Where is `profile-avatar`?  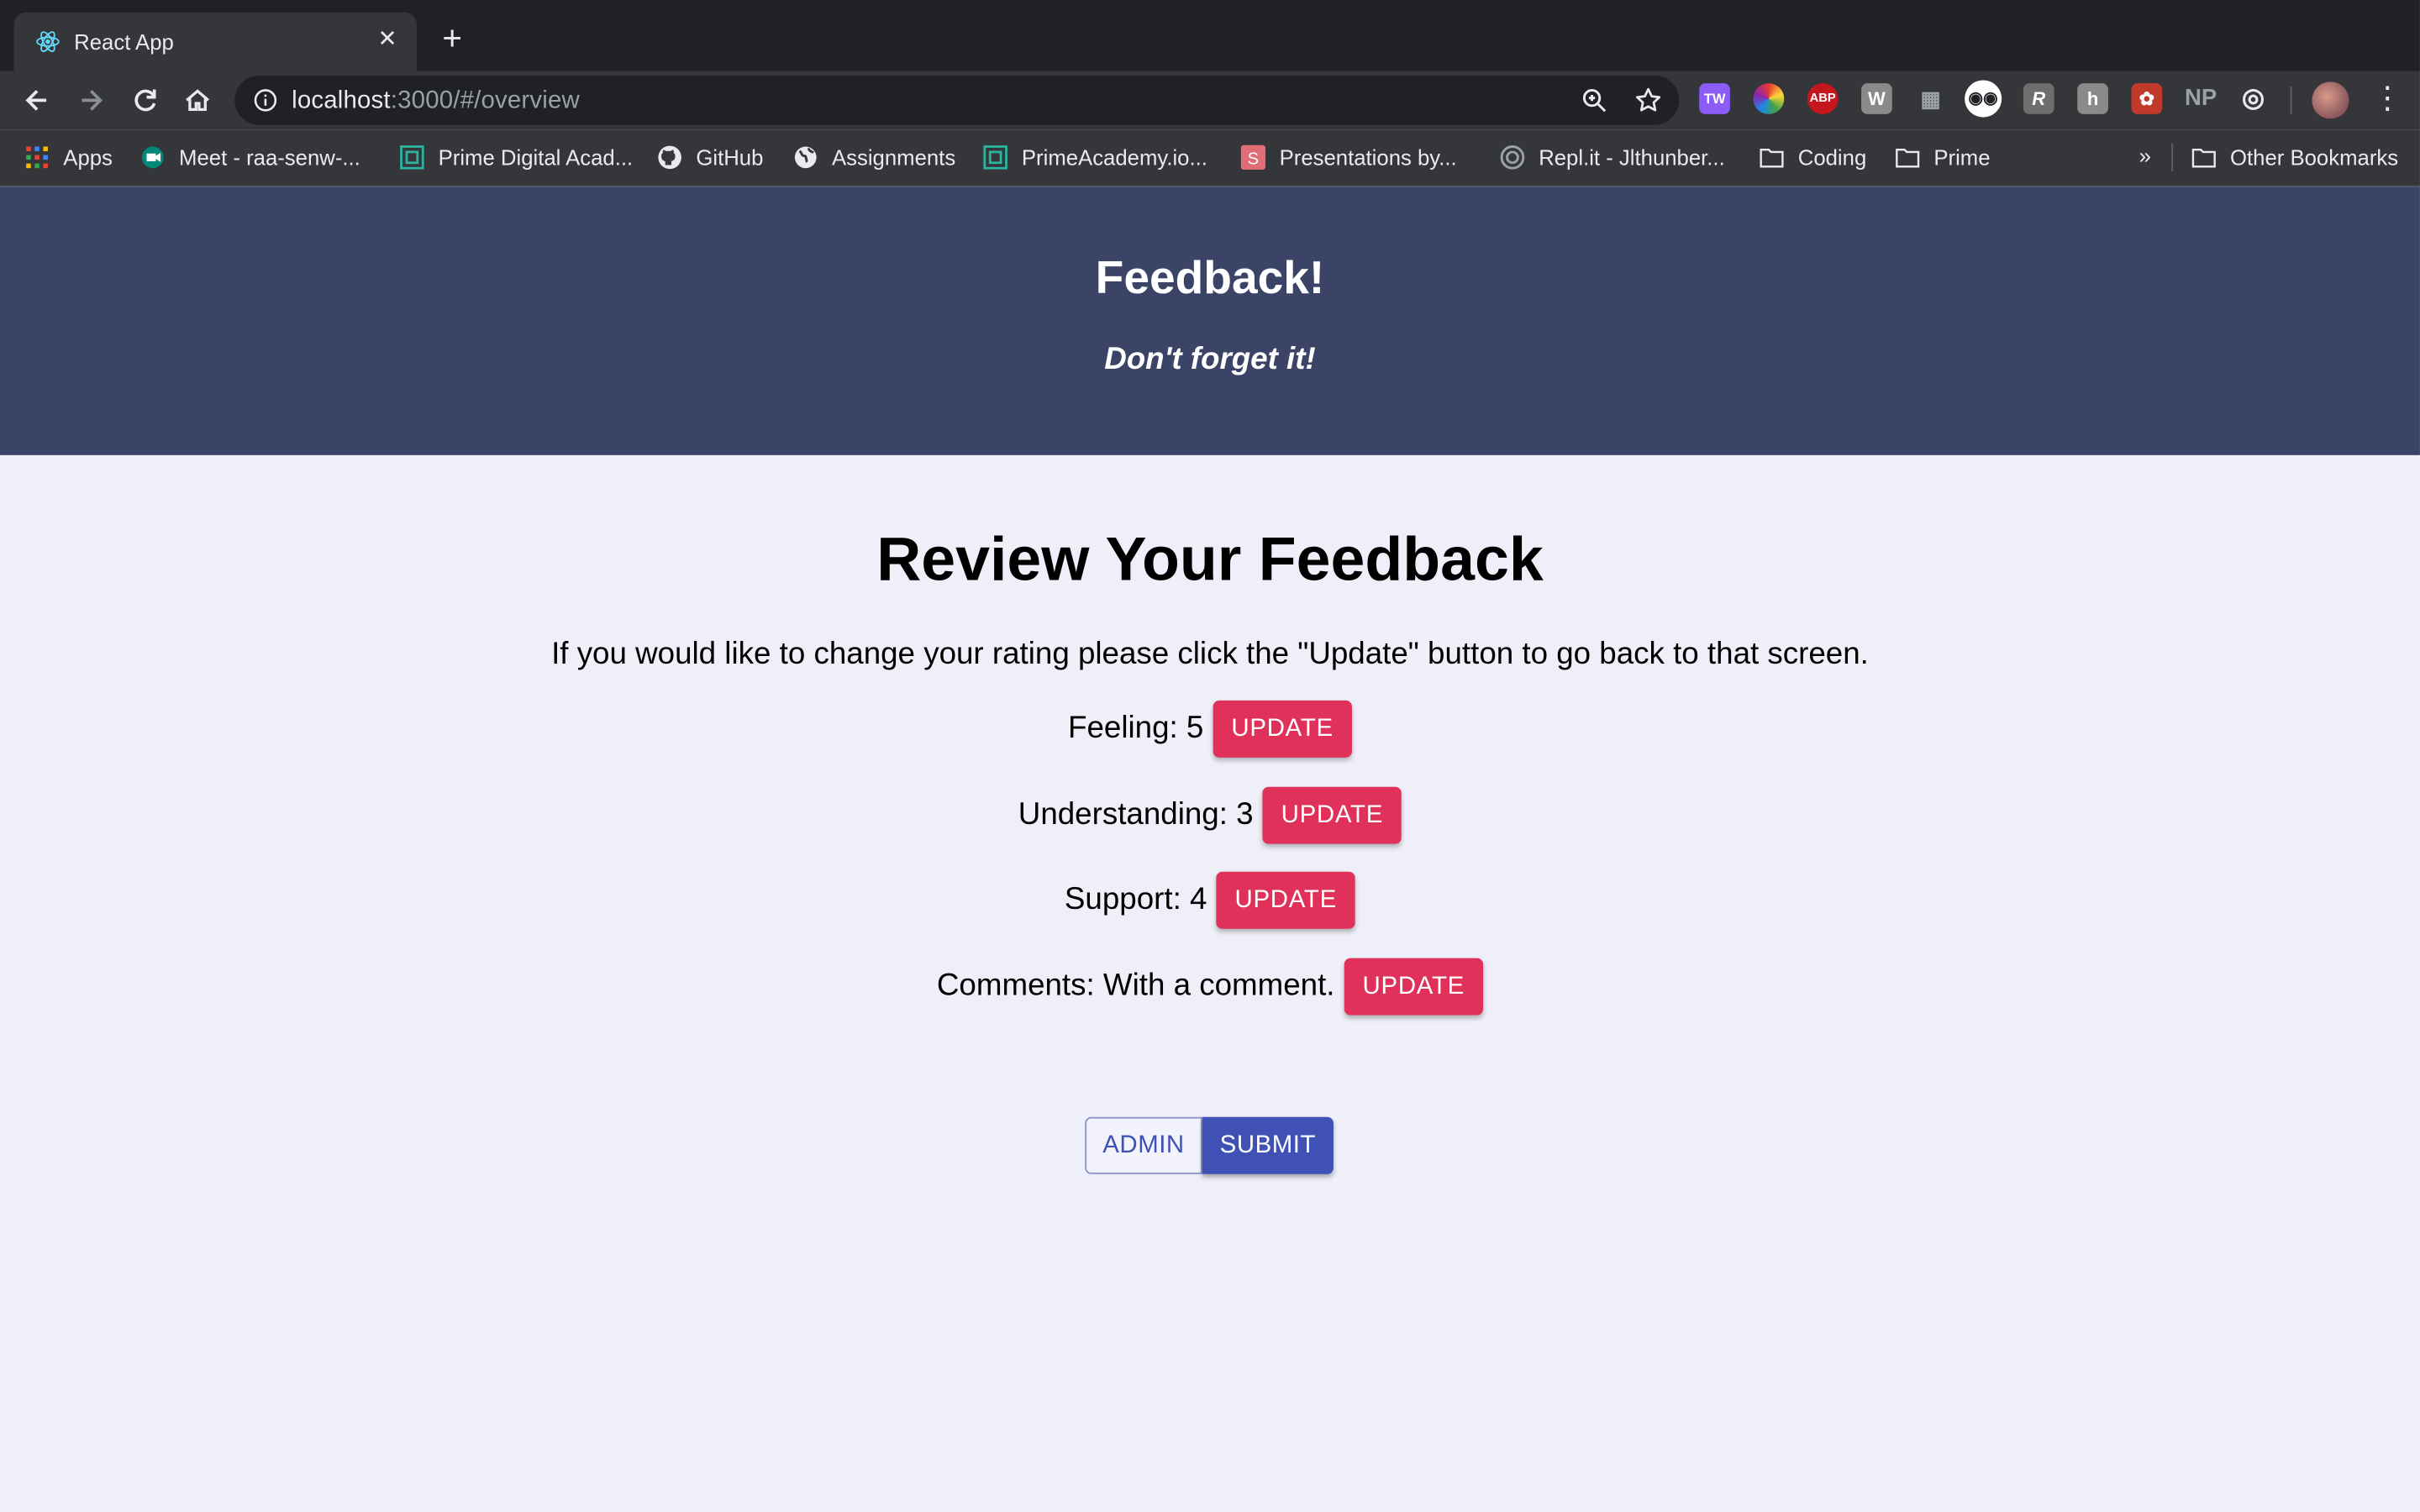 profile-avatar is located at coordinates (2330, 100).